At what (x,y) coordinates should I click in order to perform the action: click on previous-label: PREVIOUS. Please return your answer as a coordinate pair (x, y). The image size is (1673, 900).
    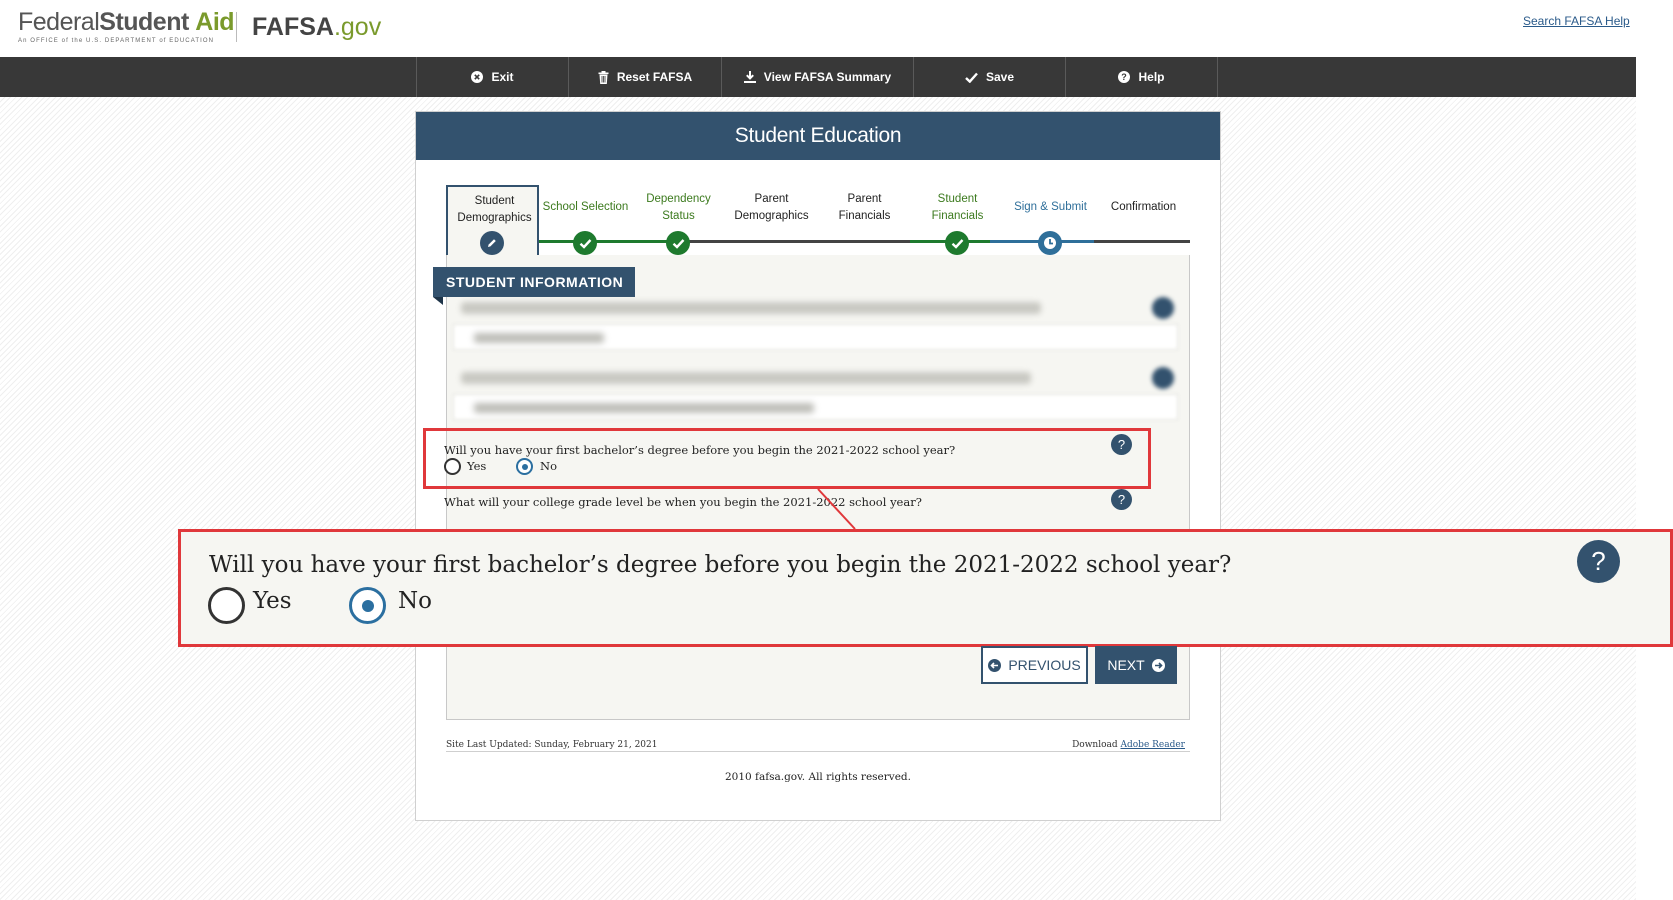
    Looking at the image, I should click on (1044, 665).